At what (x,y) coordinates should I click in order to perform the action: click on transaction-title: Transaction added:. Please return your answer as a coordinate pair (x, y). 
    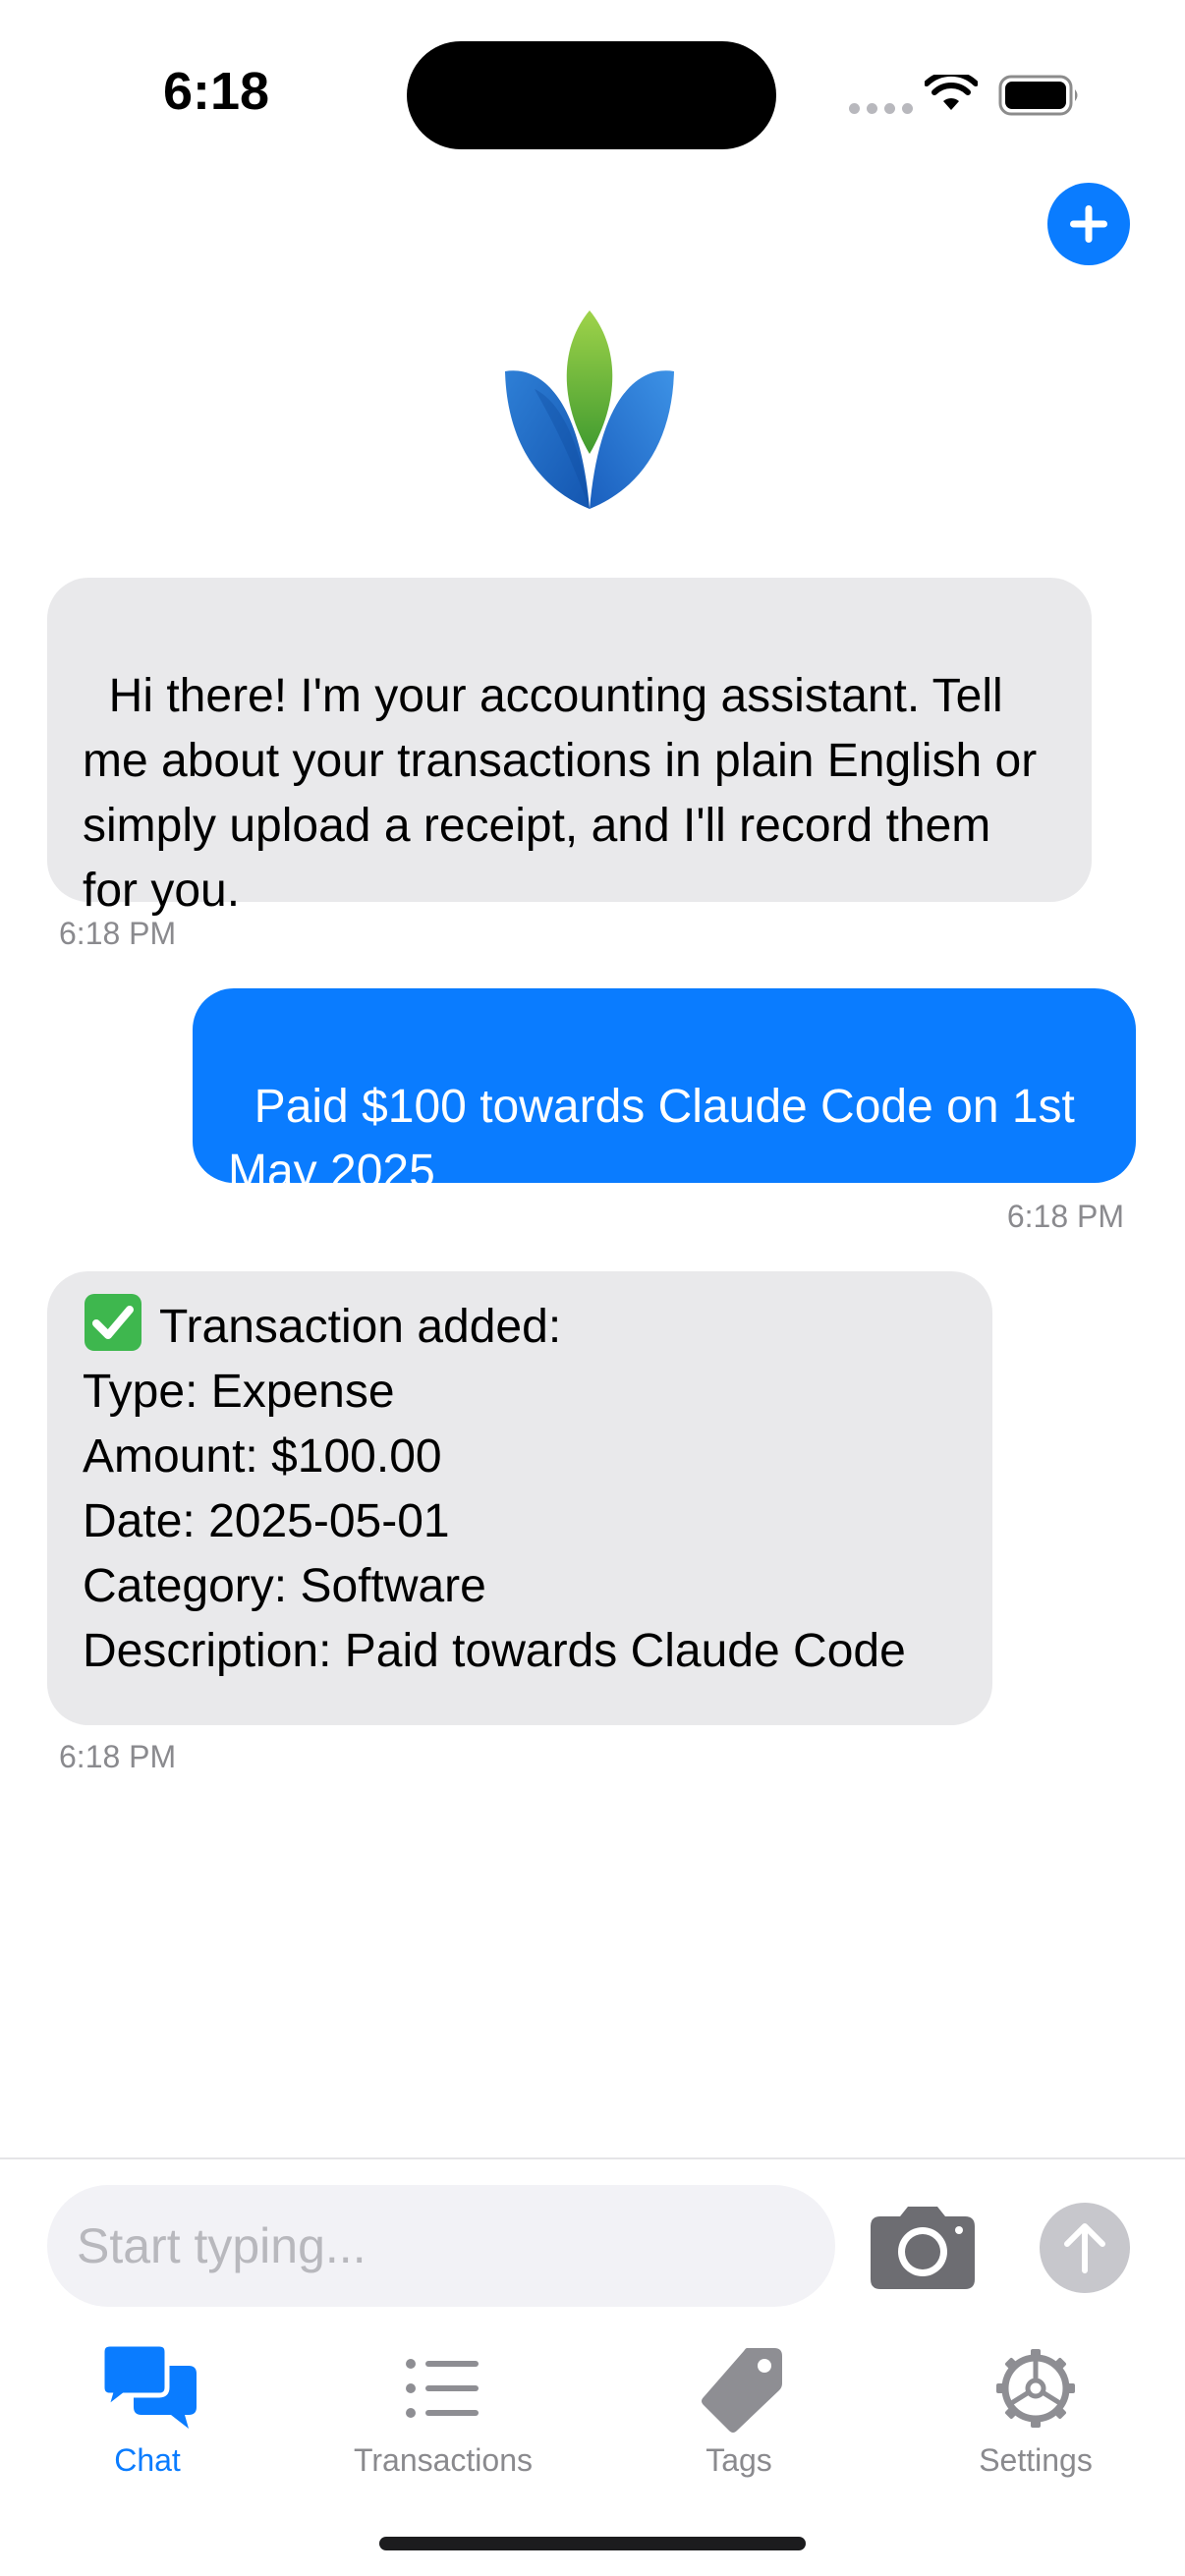
    Looking at the image, I should click on (361, 1327).